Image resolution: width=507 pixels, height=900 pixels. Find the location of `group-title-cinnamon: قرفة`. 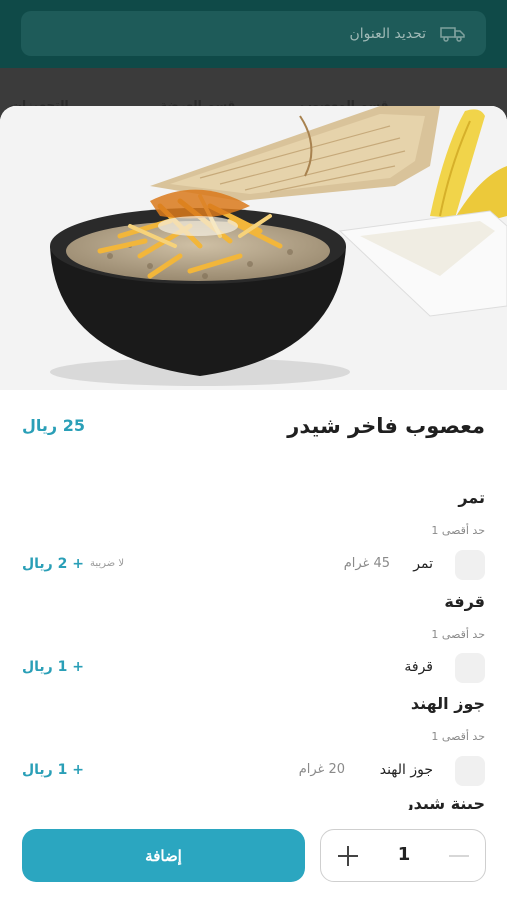

group-title-cinnamon: قرفة is located at coordinates (464, 601).